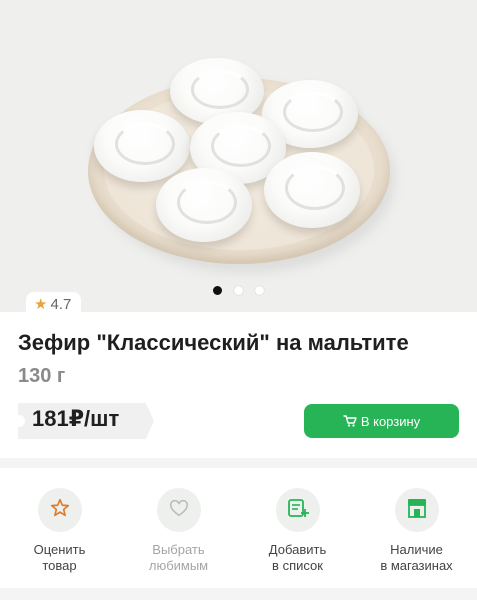  What do you see at coordinates (238, 463) in the screenshot?
I see `section-divider` at bounding box center [238, 463].